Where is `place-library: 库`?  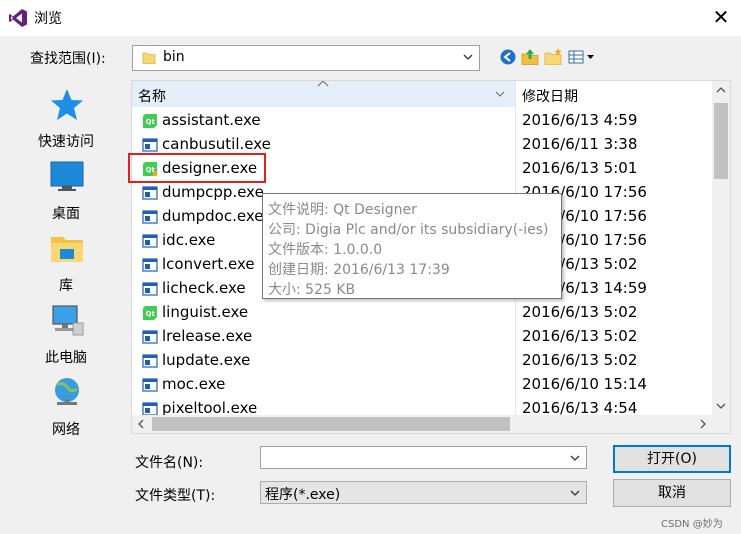
place-library: 库 is located at coordinates (66, 266).